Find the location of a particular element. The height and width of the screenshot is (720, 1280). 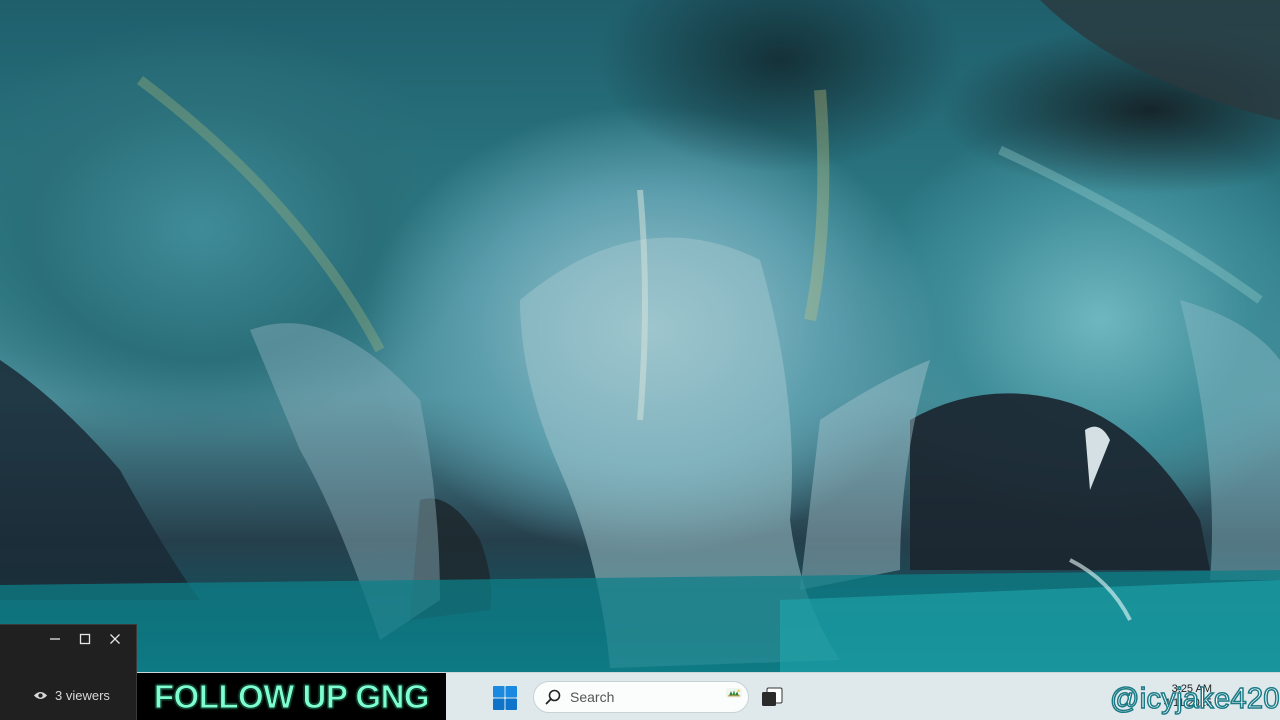

taskbar-search-box is located at coordinates (641, 697).